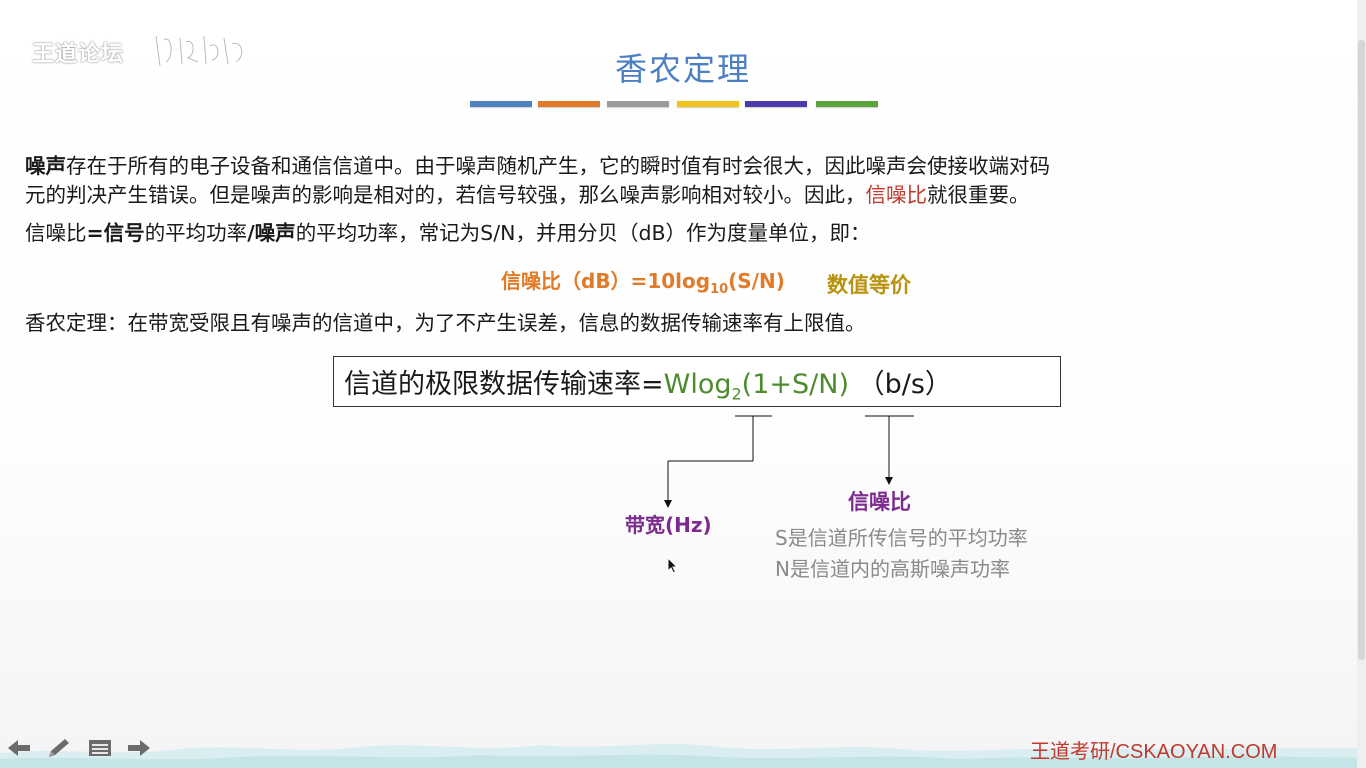 The height and width of the screenshot is (768, 1366). I want to click on shannon-formula: 信道的极限数据传输速率=Wlog2(1+S/N) （b/s）, so click(648, 382).